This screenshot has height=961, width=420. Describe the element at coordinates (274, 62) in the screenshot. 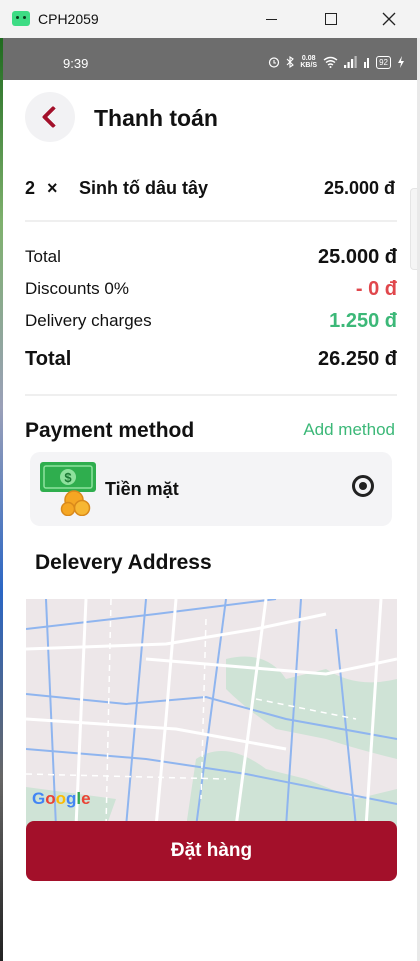

I see `alarm-icon` at that location.